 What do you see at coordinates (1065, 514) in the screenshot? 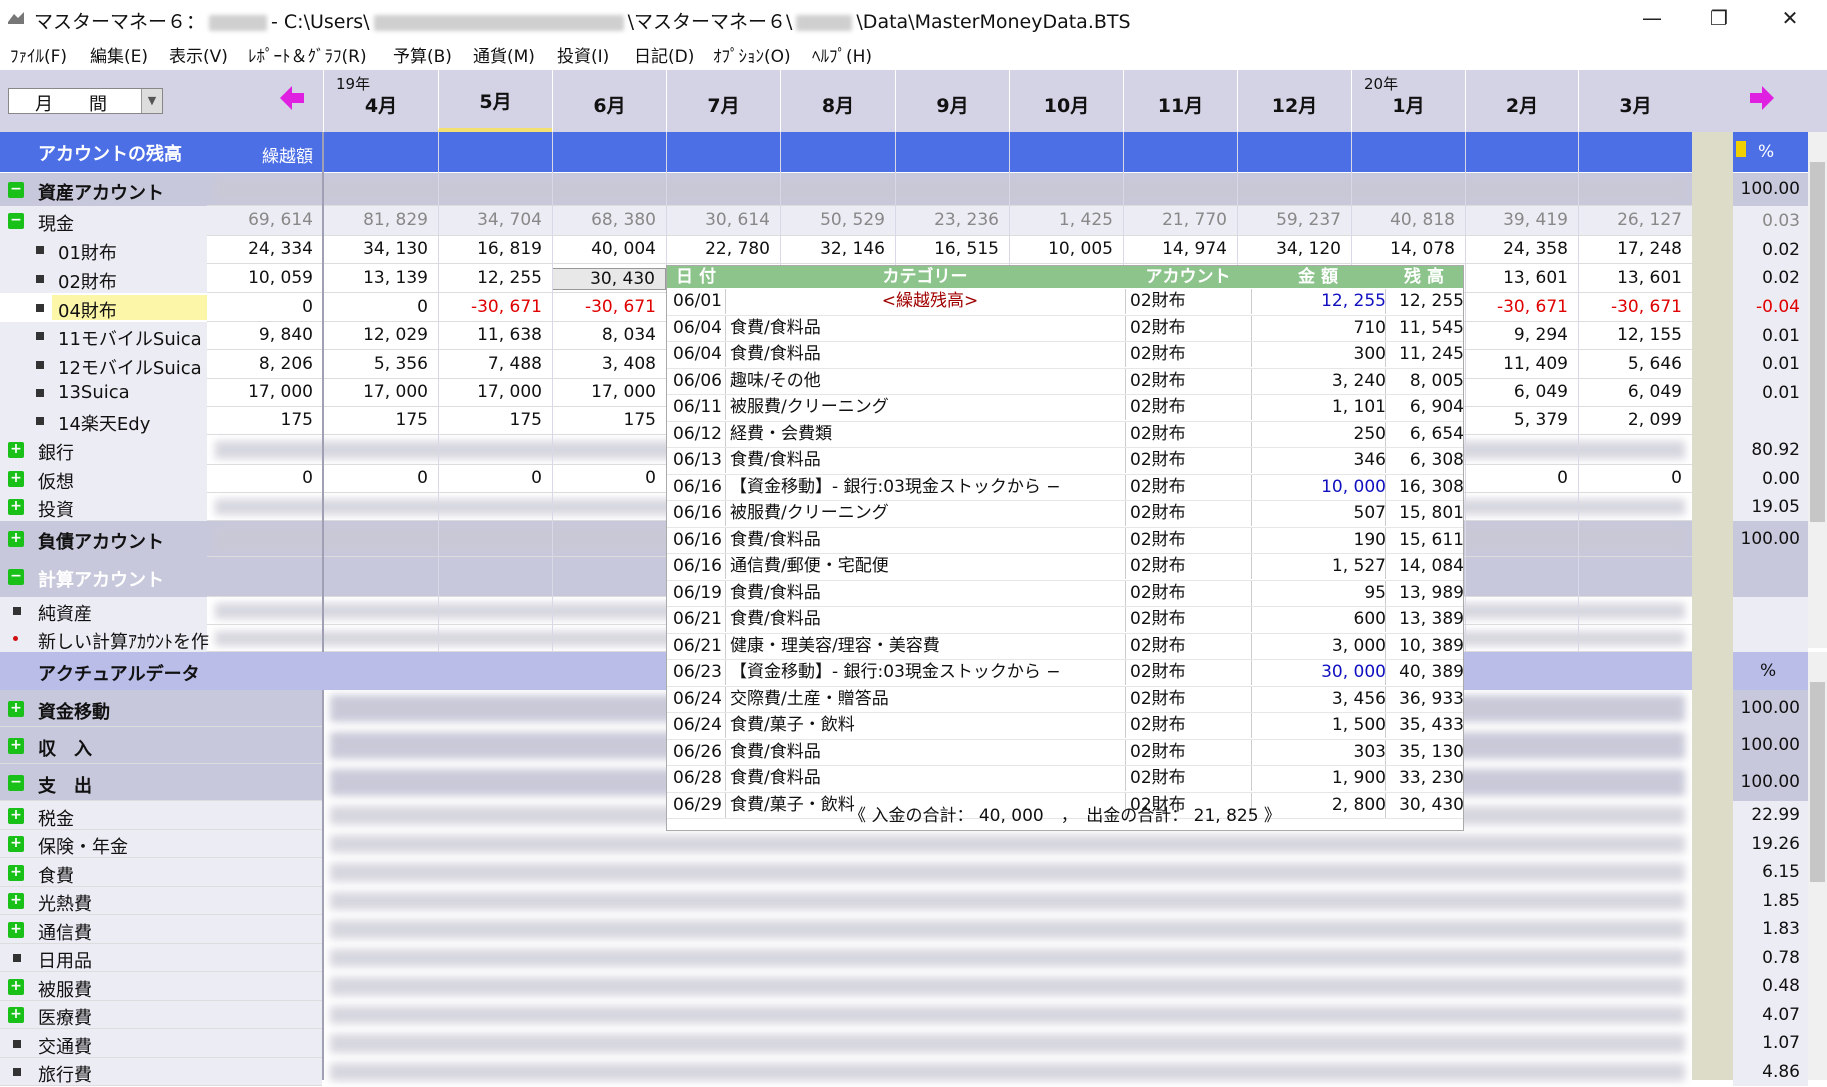
I see `popup-row: 06/16 被服費/クリーニング 02財布 507 15, 801` at bounding box center [1065, 514].